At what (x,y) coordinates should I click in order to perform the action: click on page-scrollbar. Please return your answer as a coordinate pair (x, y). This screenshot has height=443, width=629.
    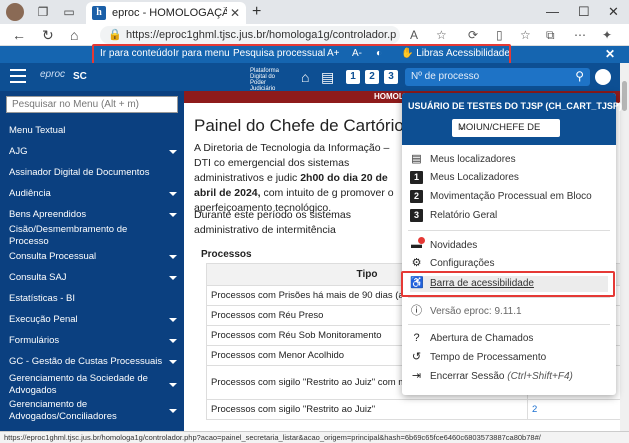
    Looking at the image, I should click on (624, 247).